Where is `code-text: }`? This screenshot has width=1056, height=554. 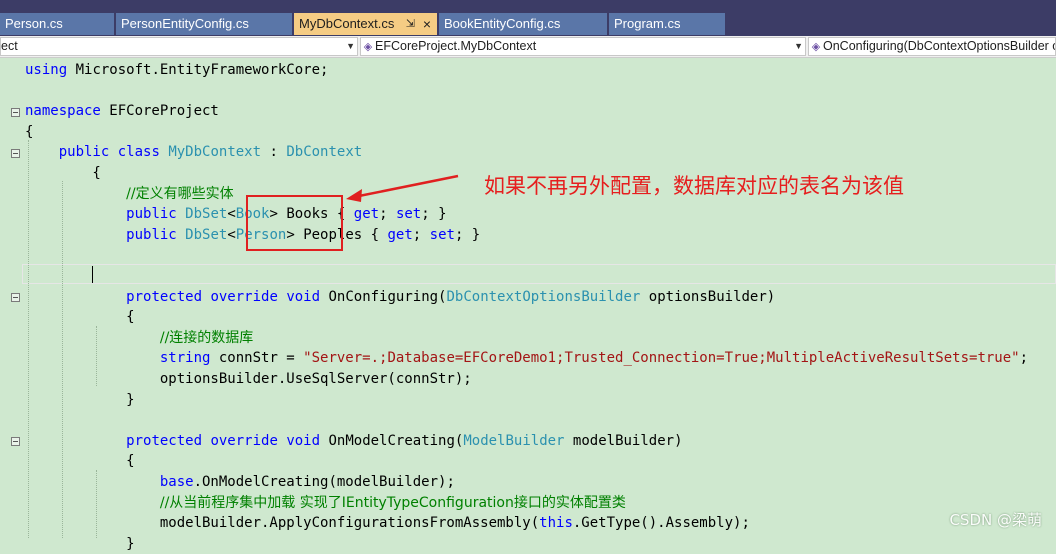
code-text: } is located at coordinates (79, 544).